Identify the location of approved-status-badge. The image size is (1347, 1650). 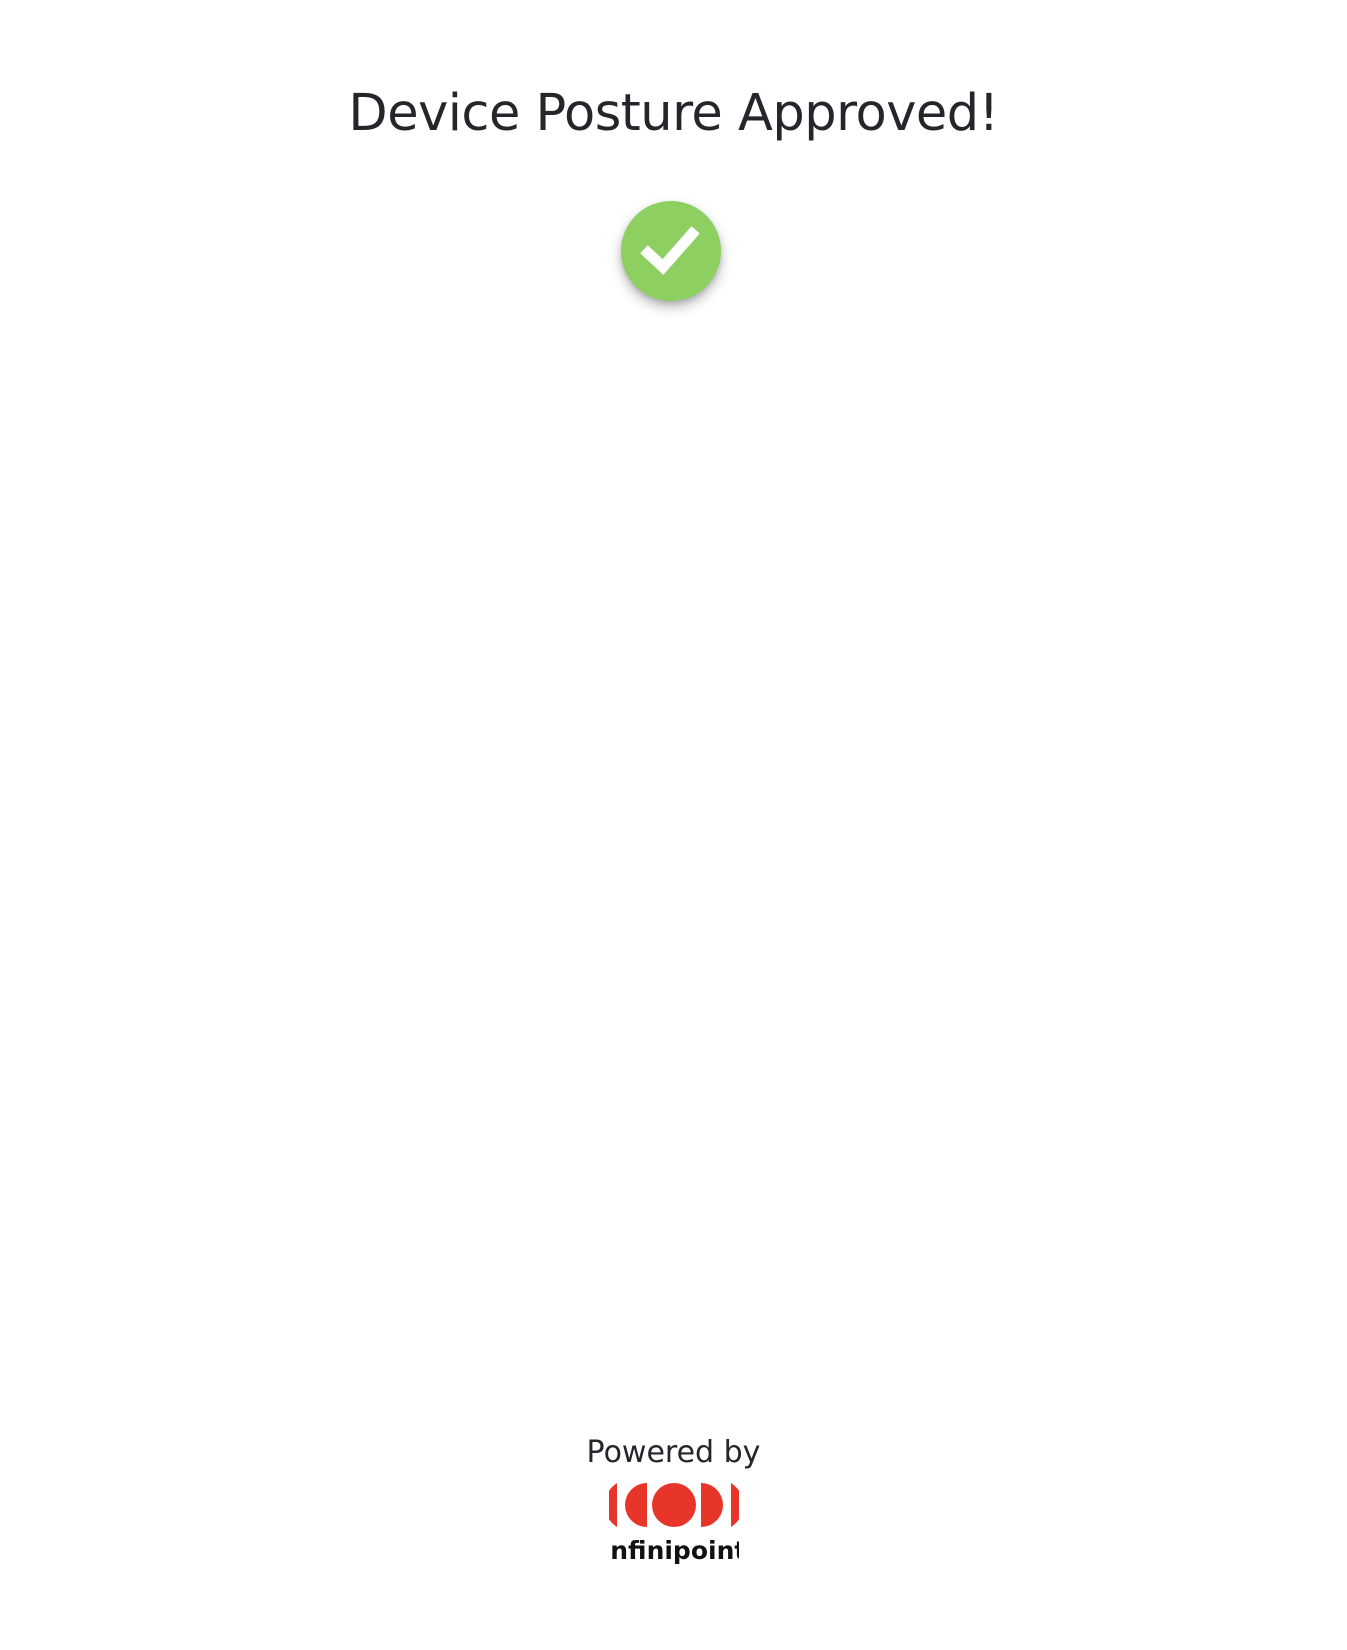
(671, 251).